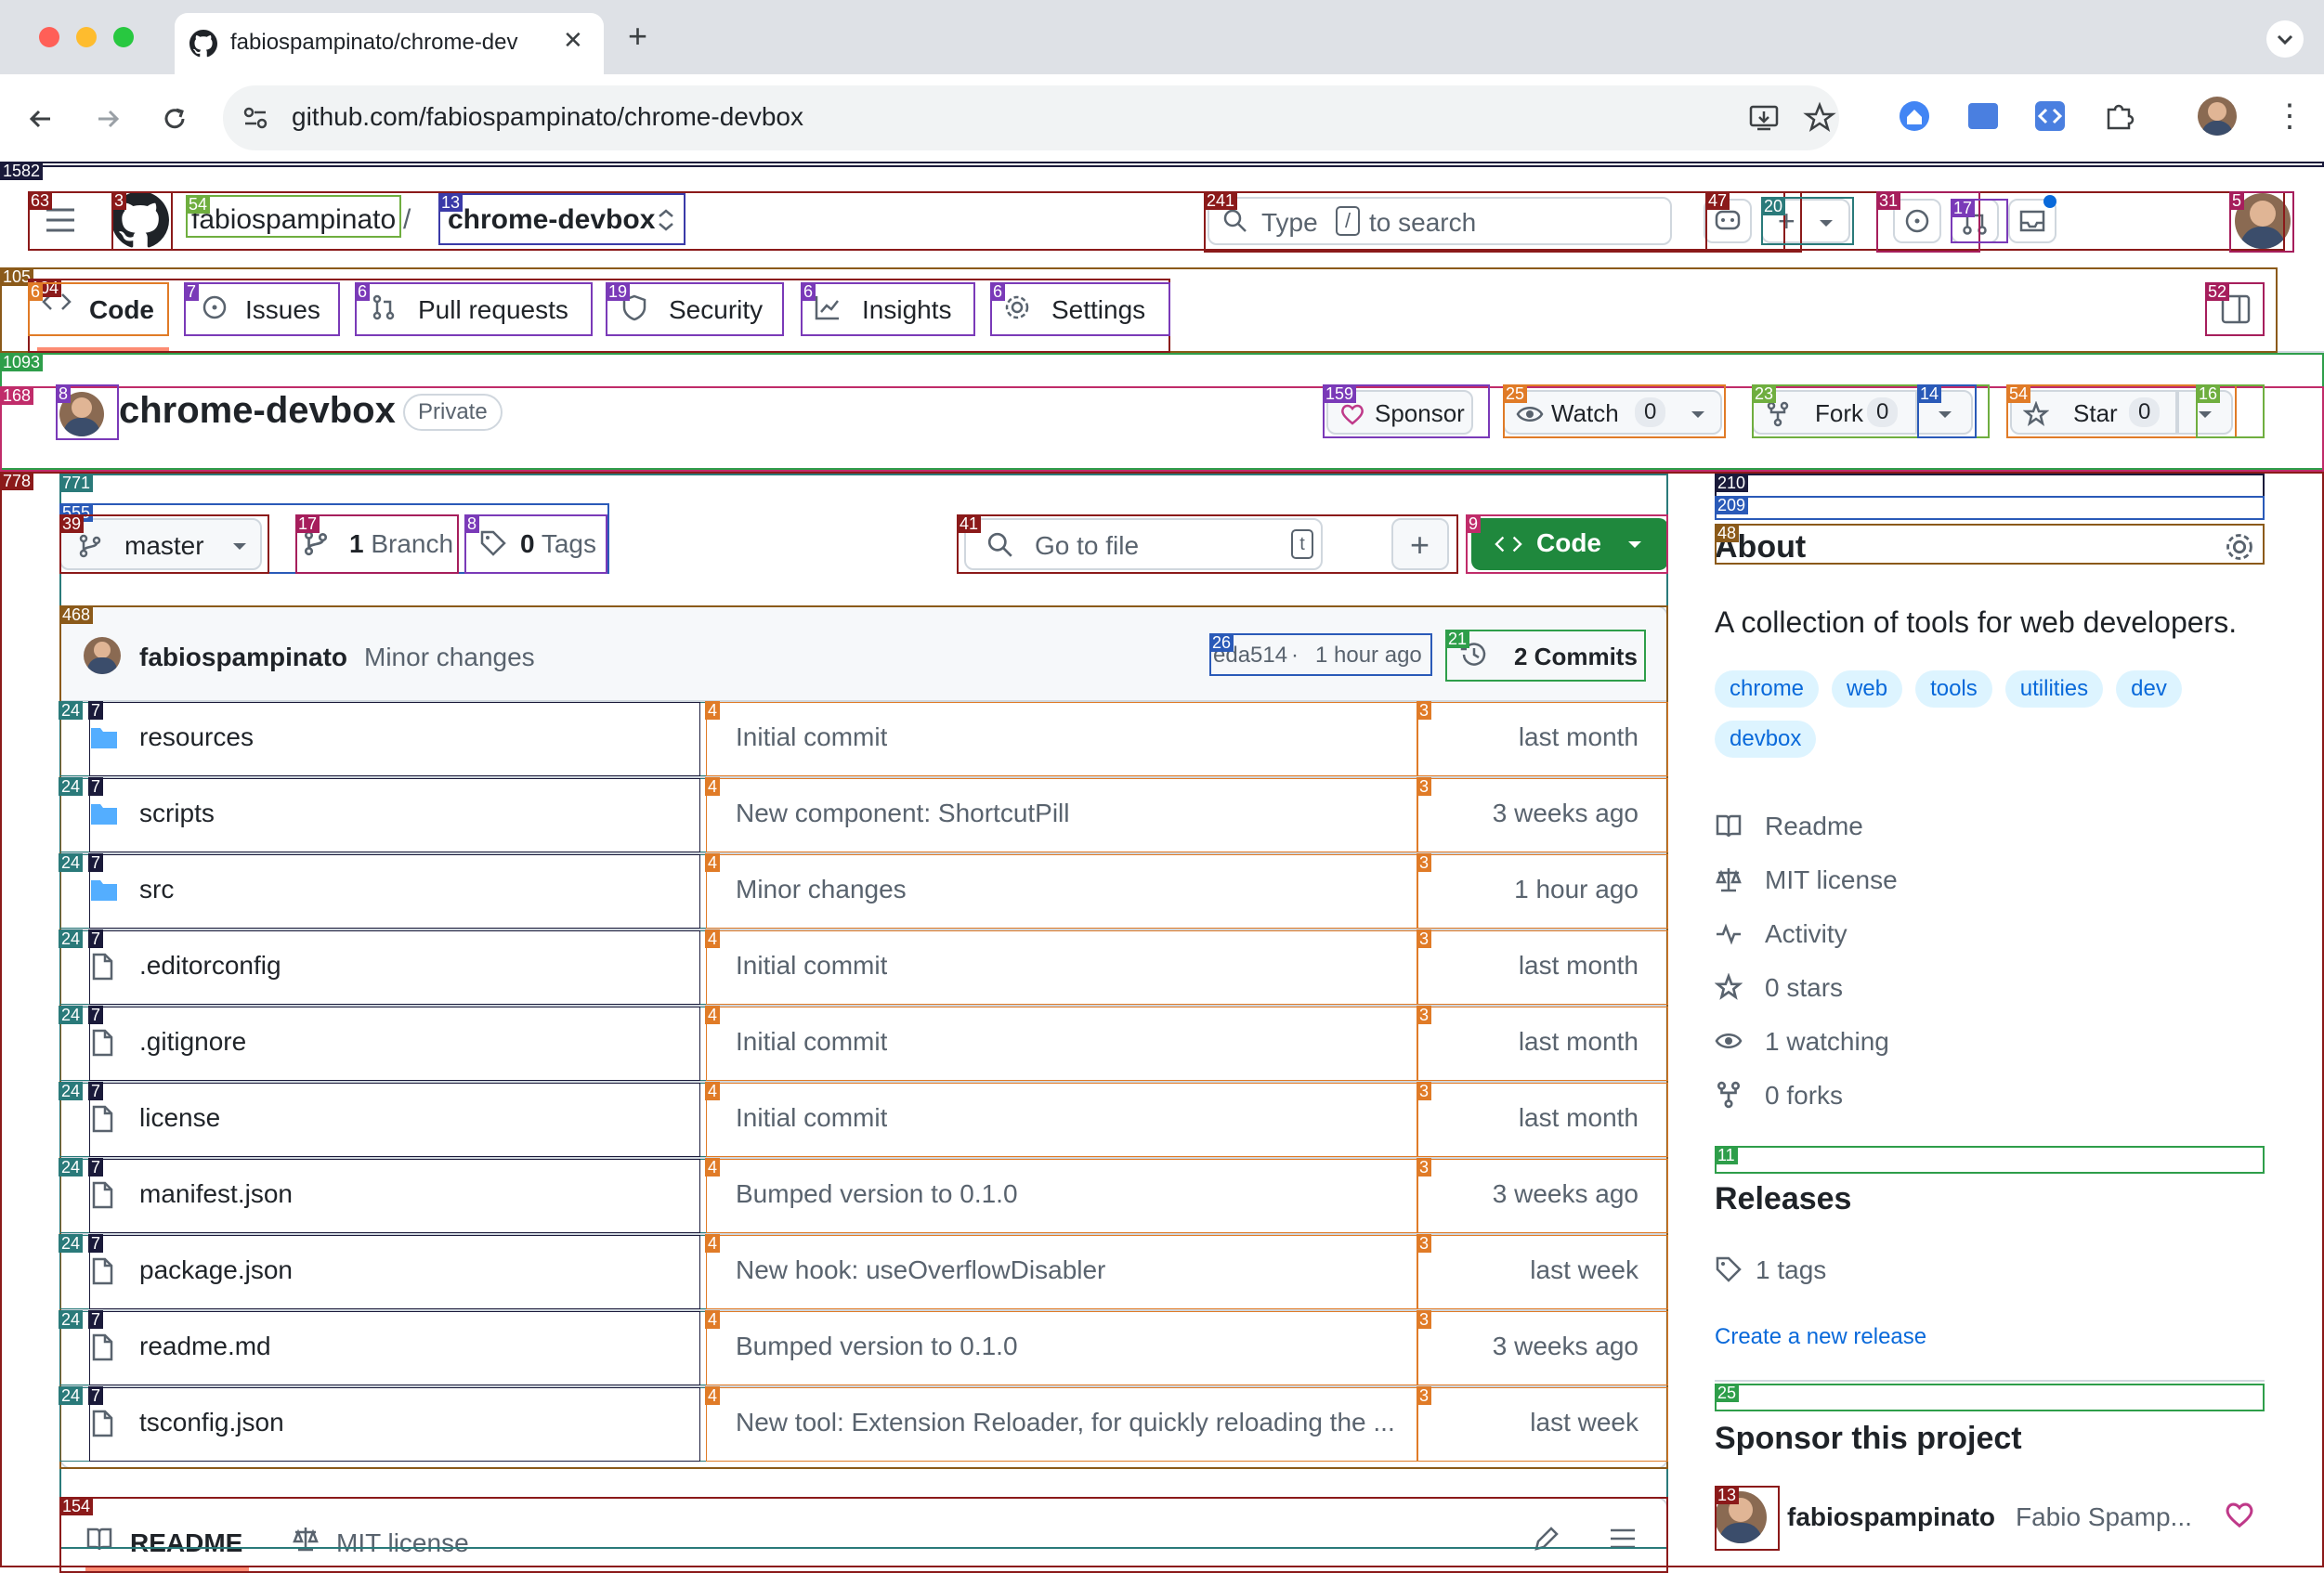  Describe the element at coordinates (121, 310) in the screenshot. I see `tab-code: Code` at that location.